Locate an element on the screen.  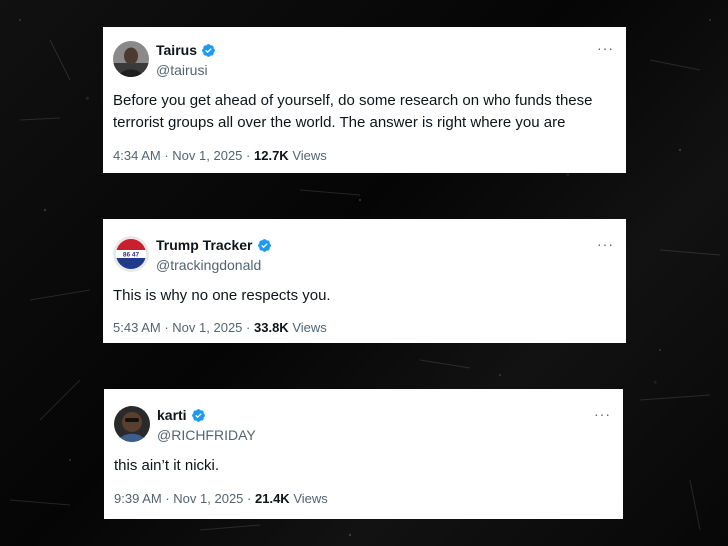
avatar: 86 47 is located at coordinates (131, 254).